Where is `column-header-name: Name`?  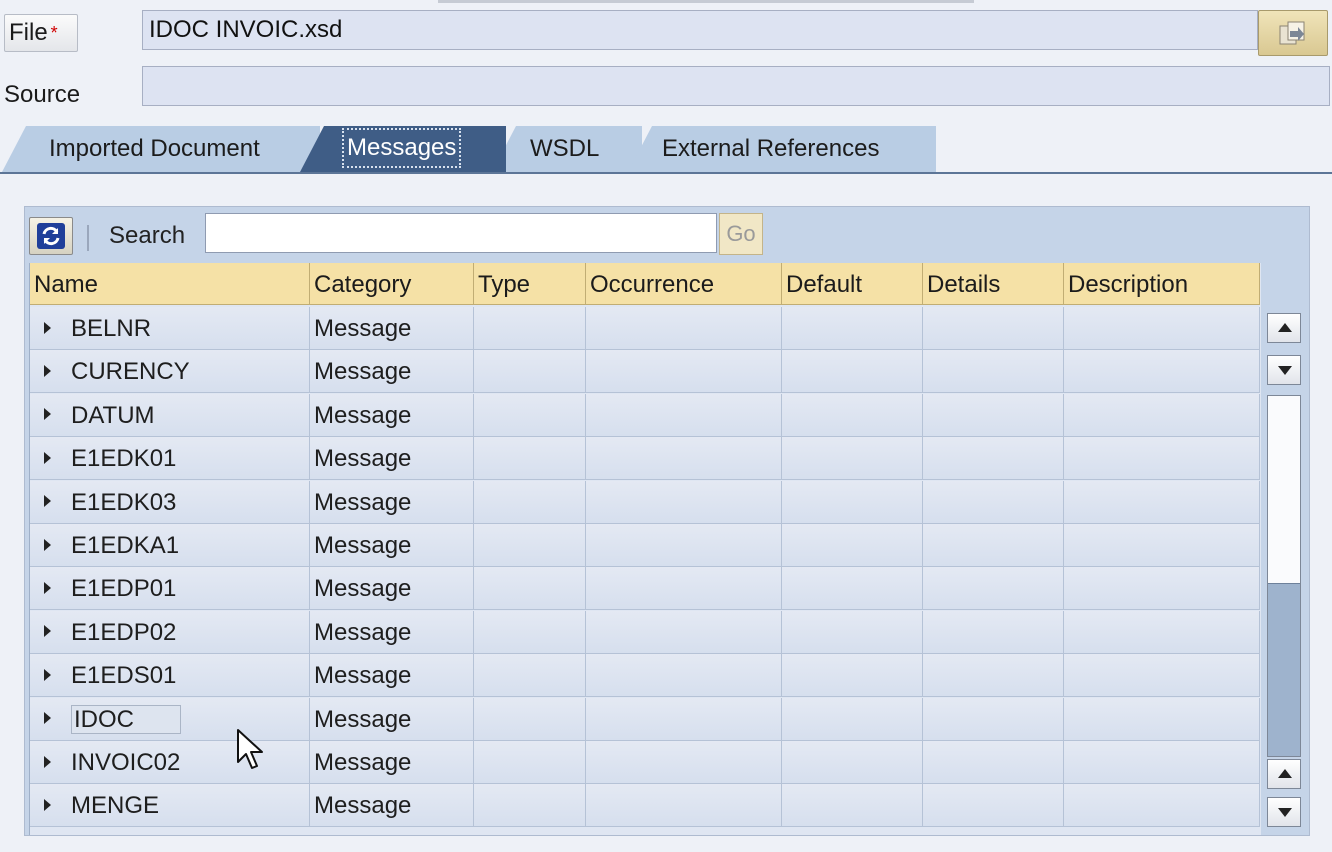 column-header-name: Name is located at coordinates (170, 284).